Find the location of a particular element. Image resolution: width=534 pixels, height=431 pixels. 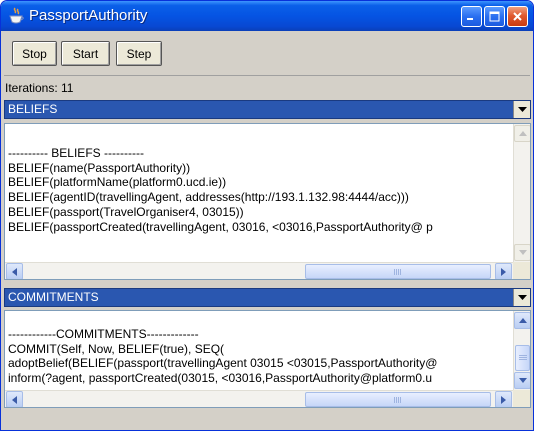

beliefs-dropdown-value: BELIEFS is located at coordinates (33, 109).